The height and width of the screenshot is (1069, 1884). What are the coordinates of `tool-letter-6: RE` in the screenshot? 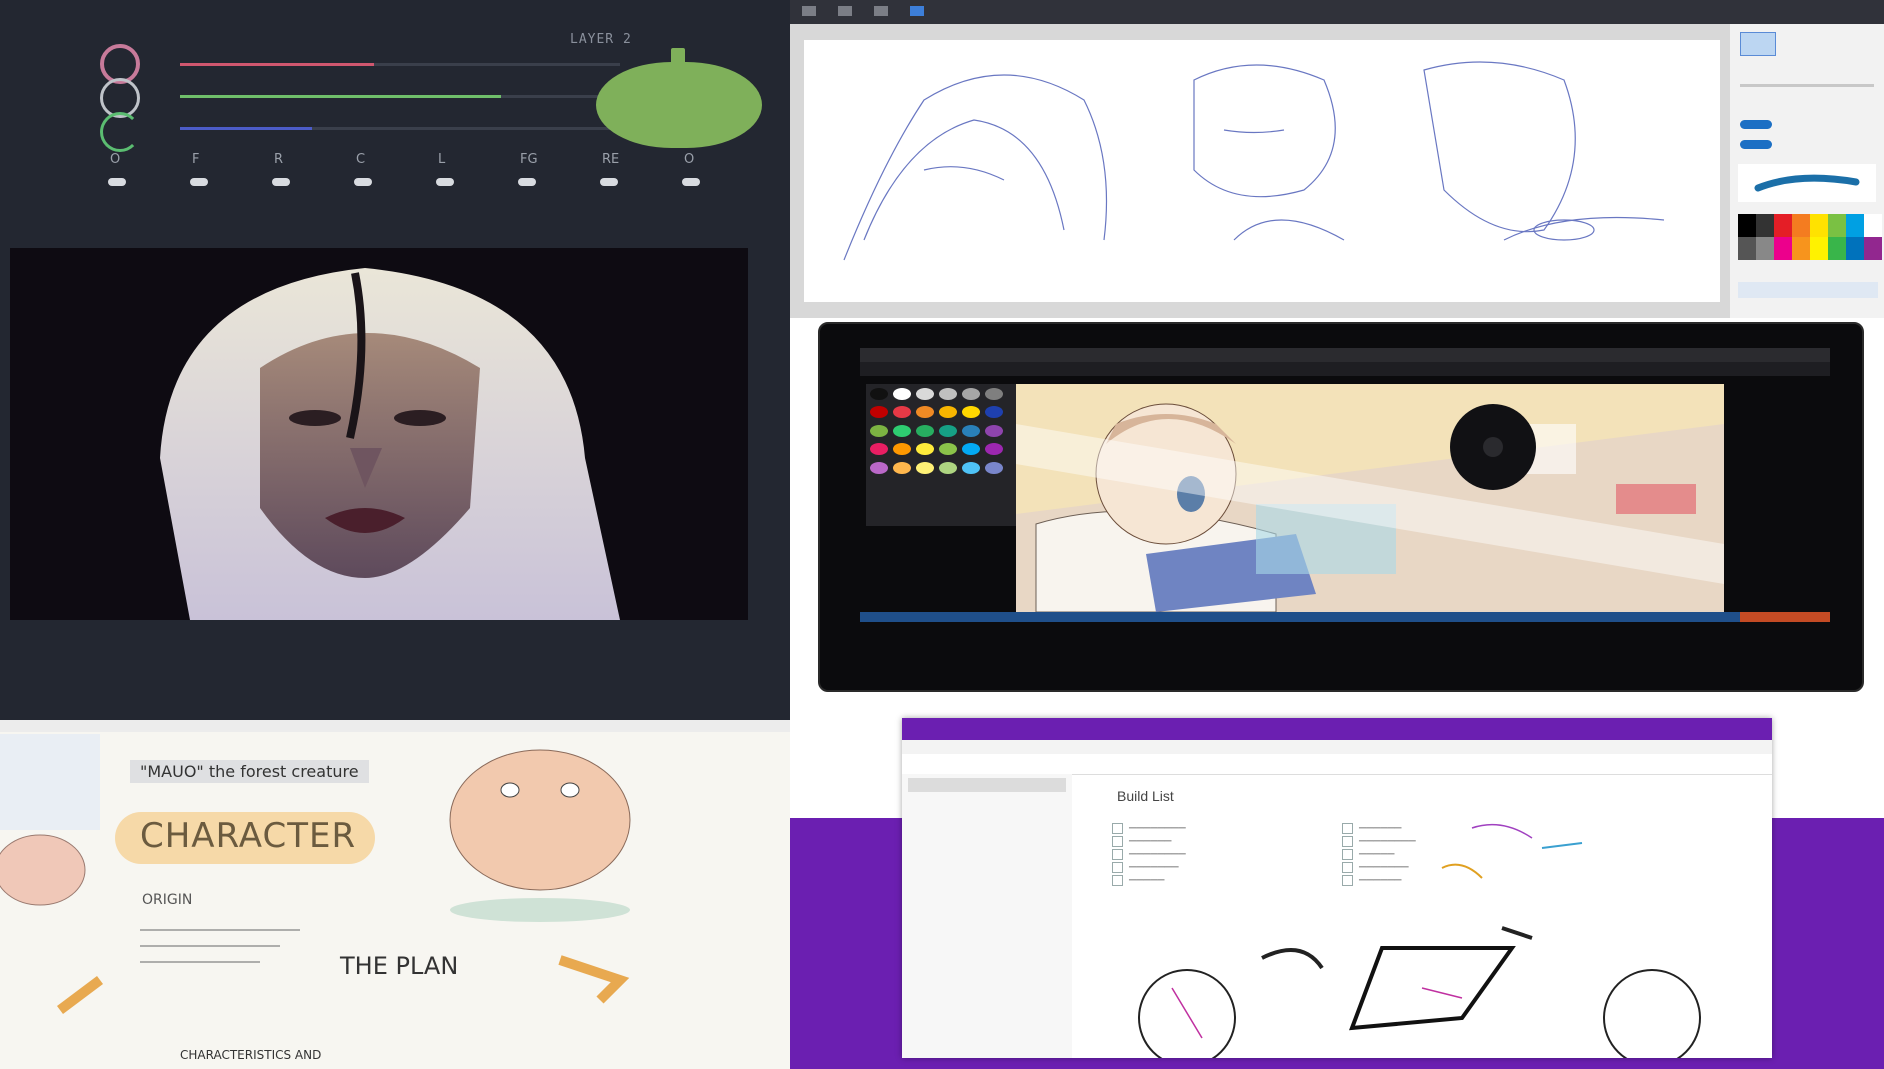 It's located at (610, 159).